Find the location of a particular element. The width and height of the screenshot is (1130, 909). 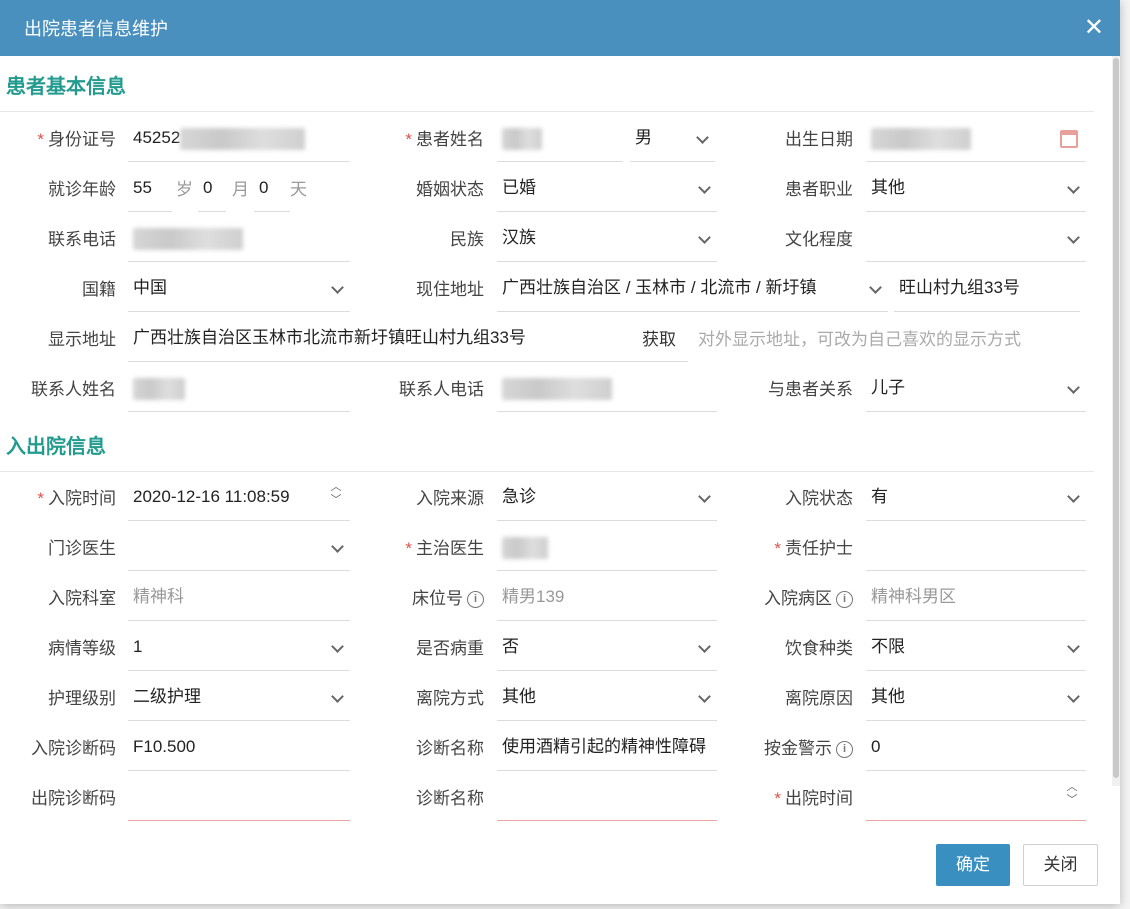

occupation-label: 患者职业 is located at coordinates (819, 189).